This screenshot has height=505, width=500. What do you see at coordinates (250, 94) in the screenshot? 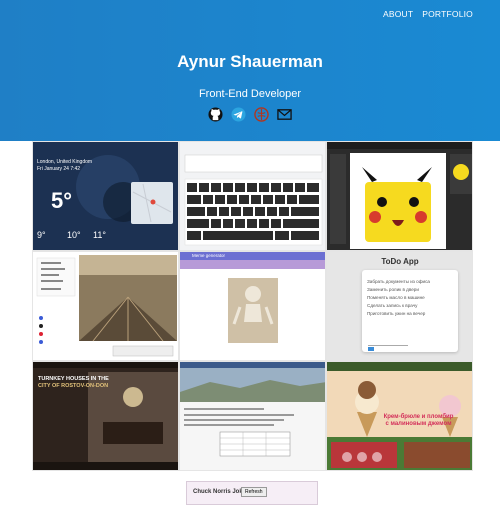
I see `subtitle-role: Front-End Developer` at bounding box center [250, 94].